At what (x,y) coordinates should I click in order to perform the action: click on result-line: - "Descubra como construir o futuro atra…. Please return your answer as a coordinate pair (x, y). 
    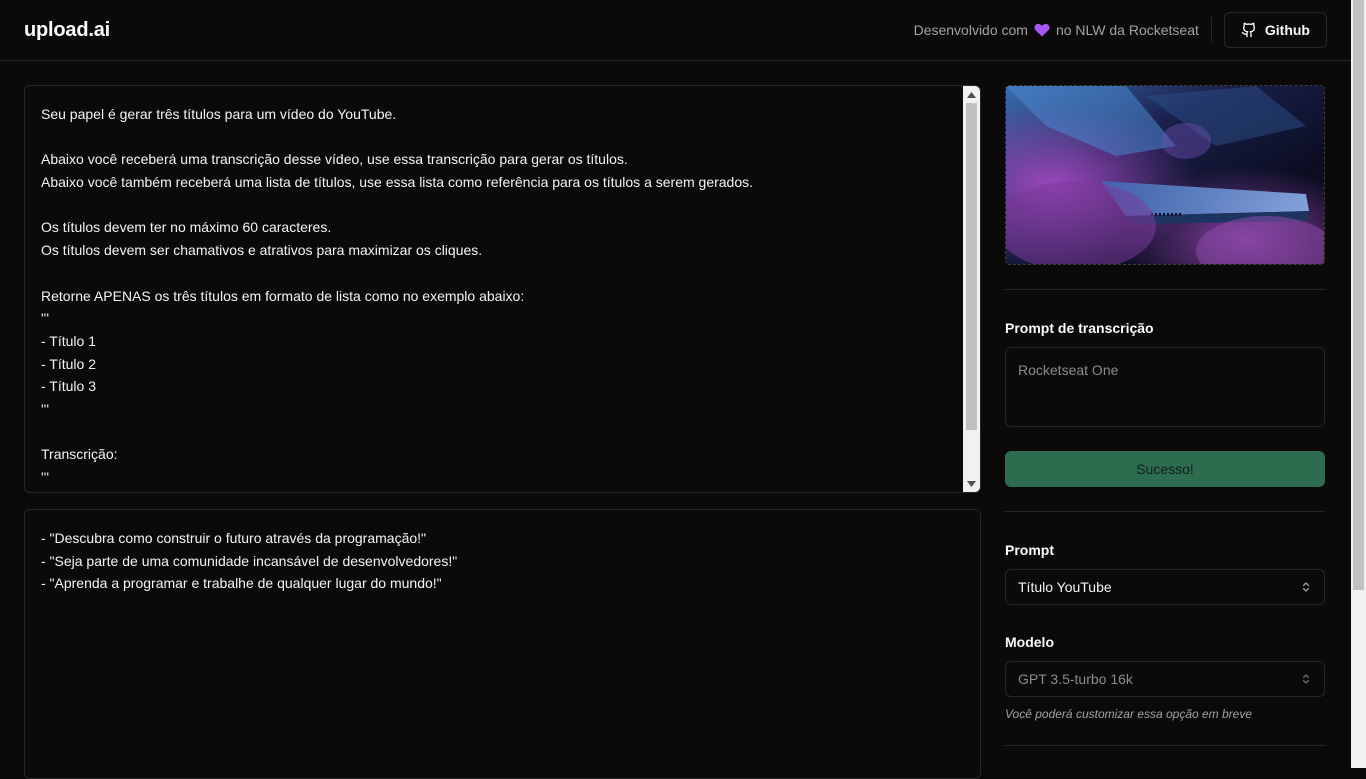
    Looking at the image, I should click on (233, 538).